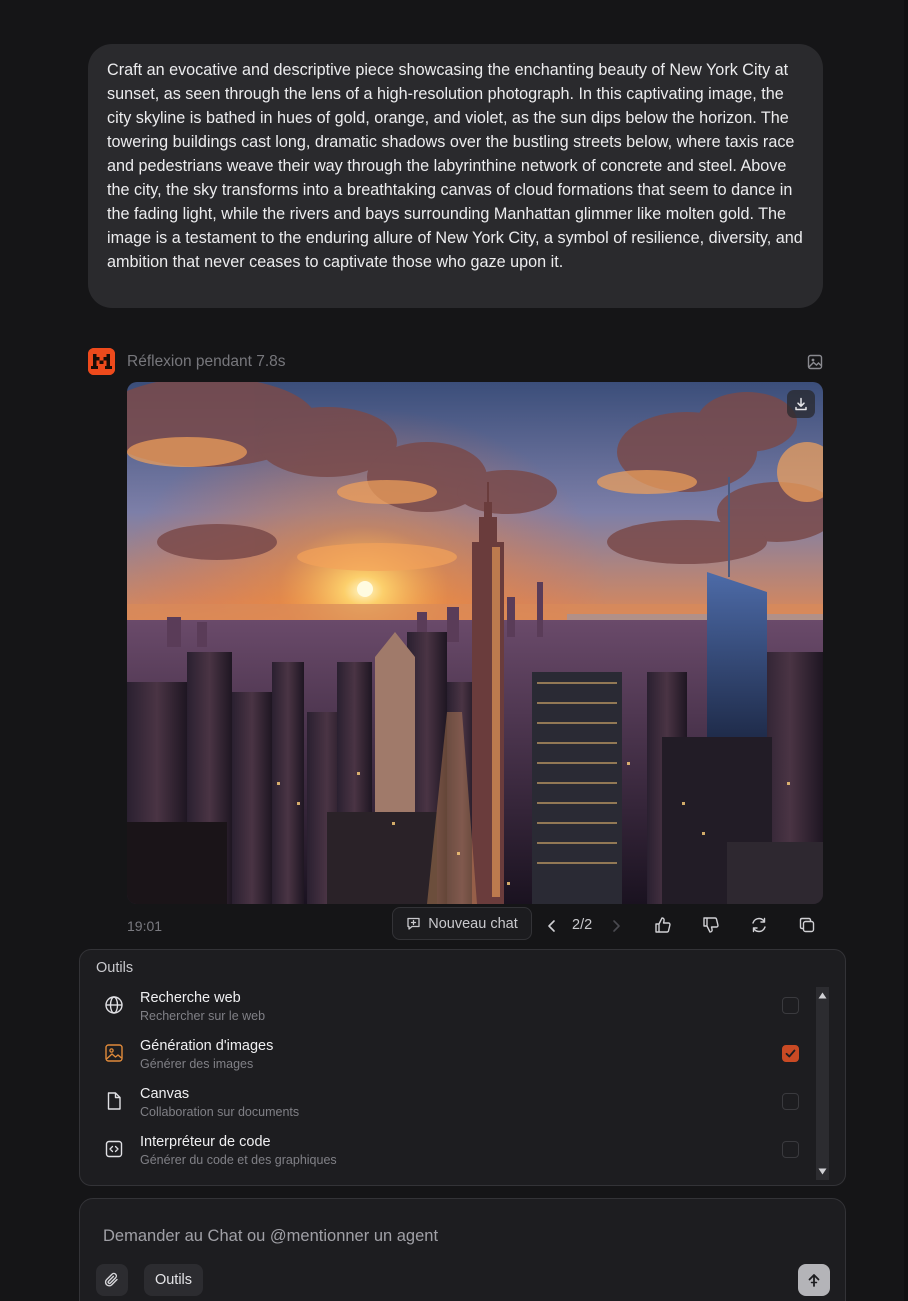  Describe the element at coordinates (115, 968) in the screenshot. I see `tools-panel-title: Outils` at that location.